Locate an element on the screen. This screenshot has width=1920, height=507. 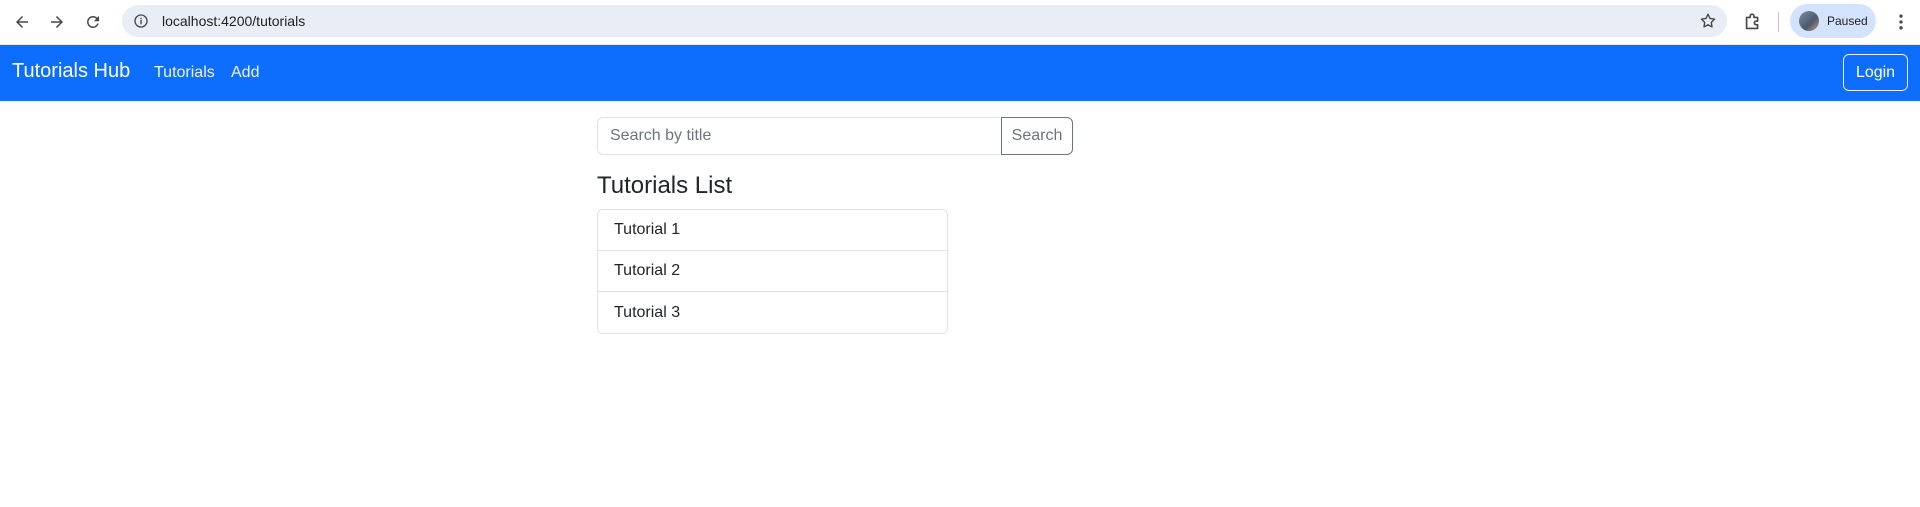
bookmark-star-icon is located at coordinates (1708, 21).